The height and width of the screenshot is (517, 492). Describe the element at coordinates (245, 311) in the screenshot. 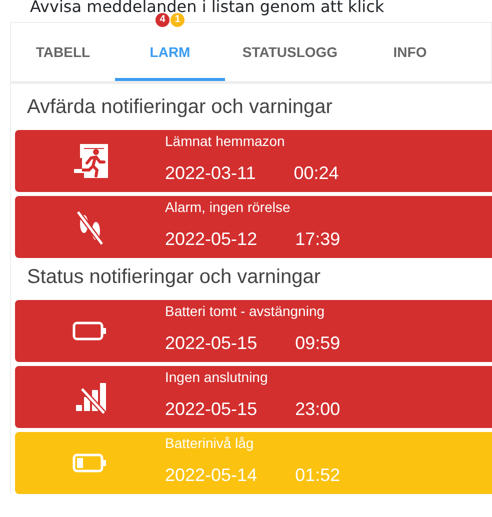

I see `notification-title: Batteri tomt - avstängning` at that location.